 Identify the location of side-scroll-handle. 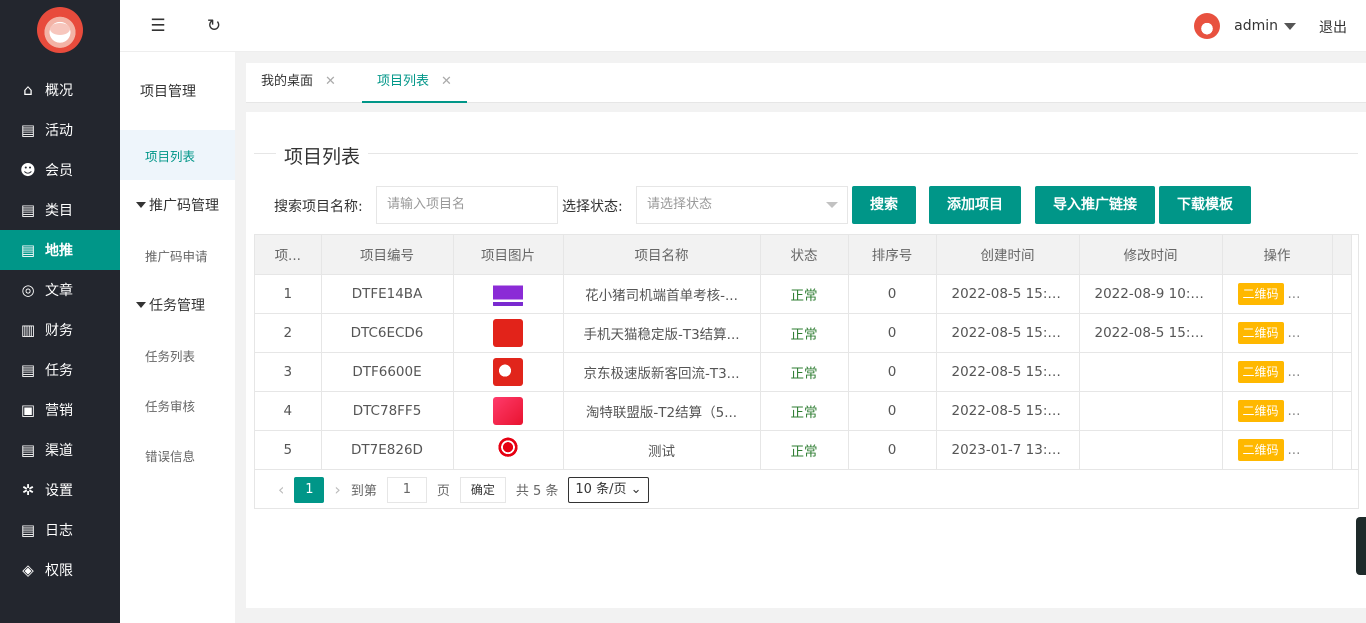
(1361, 546).